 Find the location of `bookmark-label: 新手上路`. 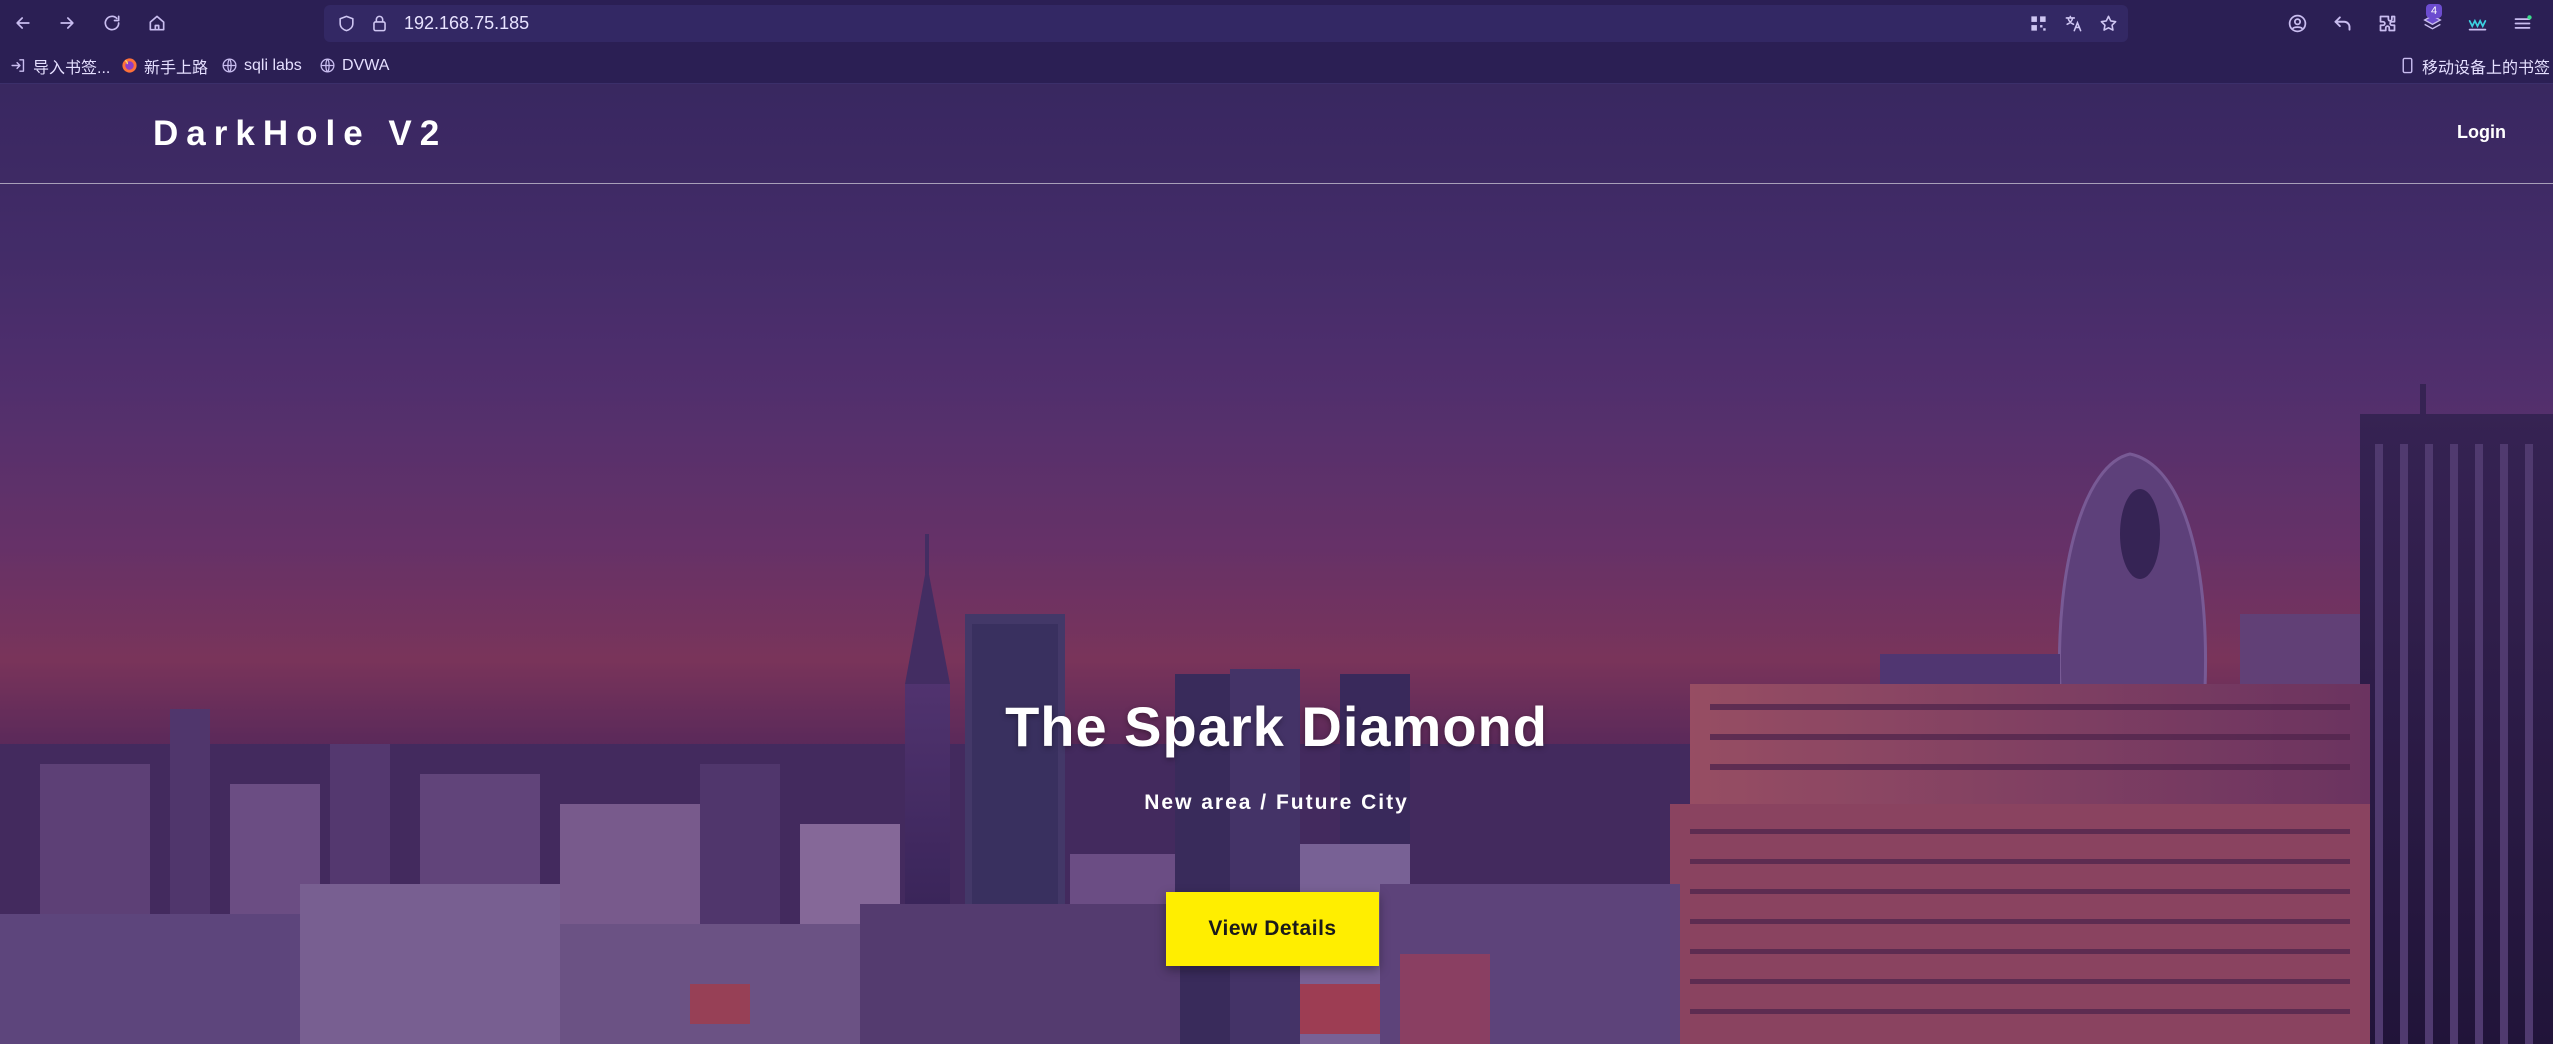

bookmark-label: 新手上路 is located at coordinates (176, 68).